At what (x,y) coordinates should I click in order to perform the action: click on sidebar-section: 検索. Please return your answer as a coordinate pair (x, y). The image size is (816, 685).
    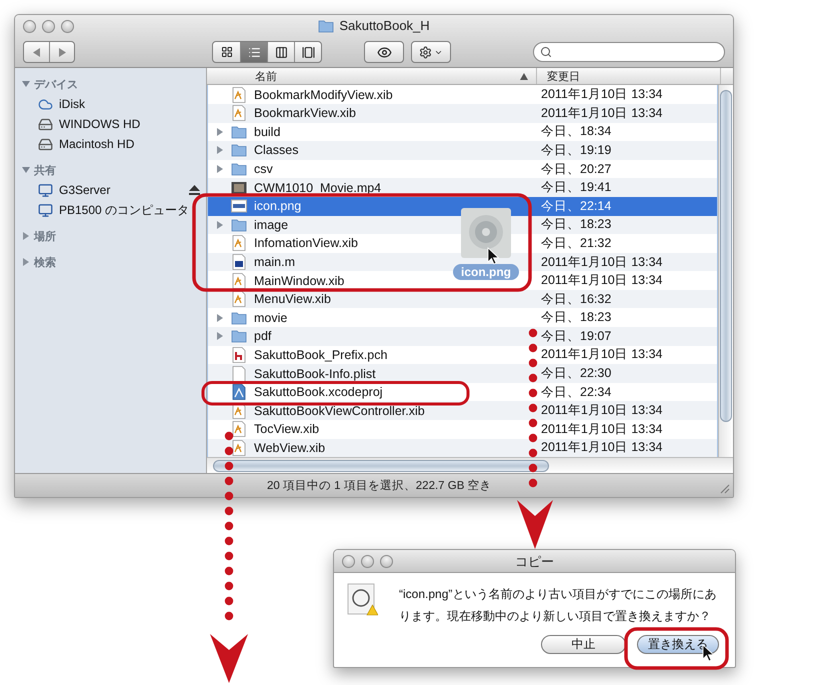
    Looking at the image, I should click on (110, 262).